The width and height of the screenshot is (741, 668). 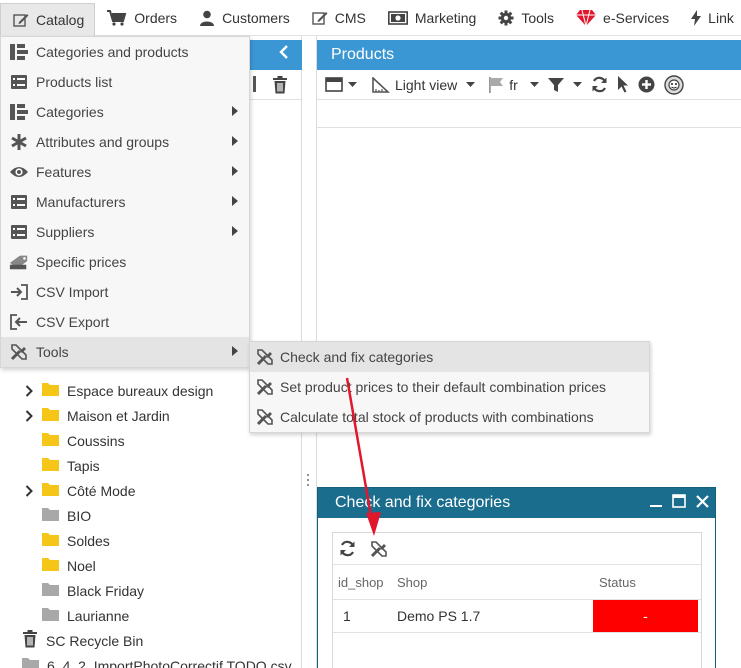 I want to click on tree-item: Black Friday, so click(x=151, y=590).